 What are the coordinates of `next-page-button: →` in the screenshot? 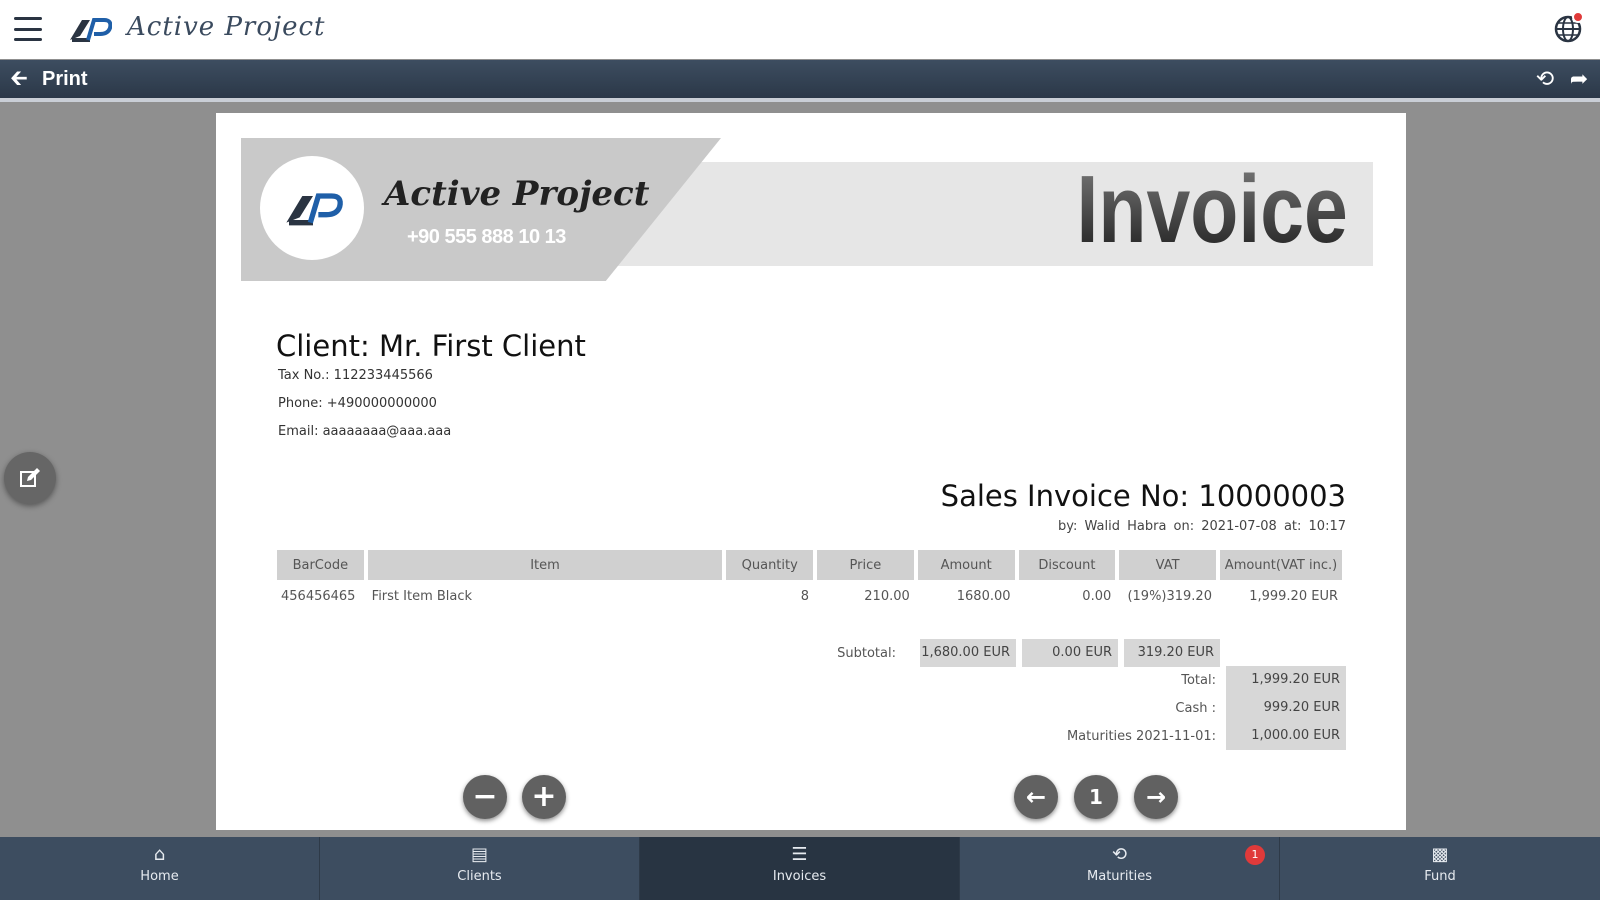 It's located at (1156, 797).